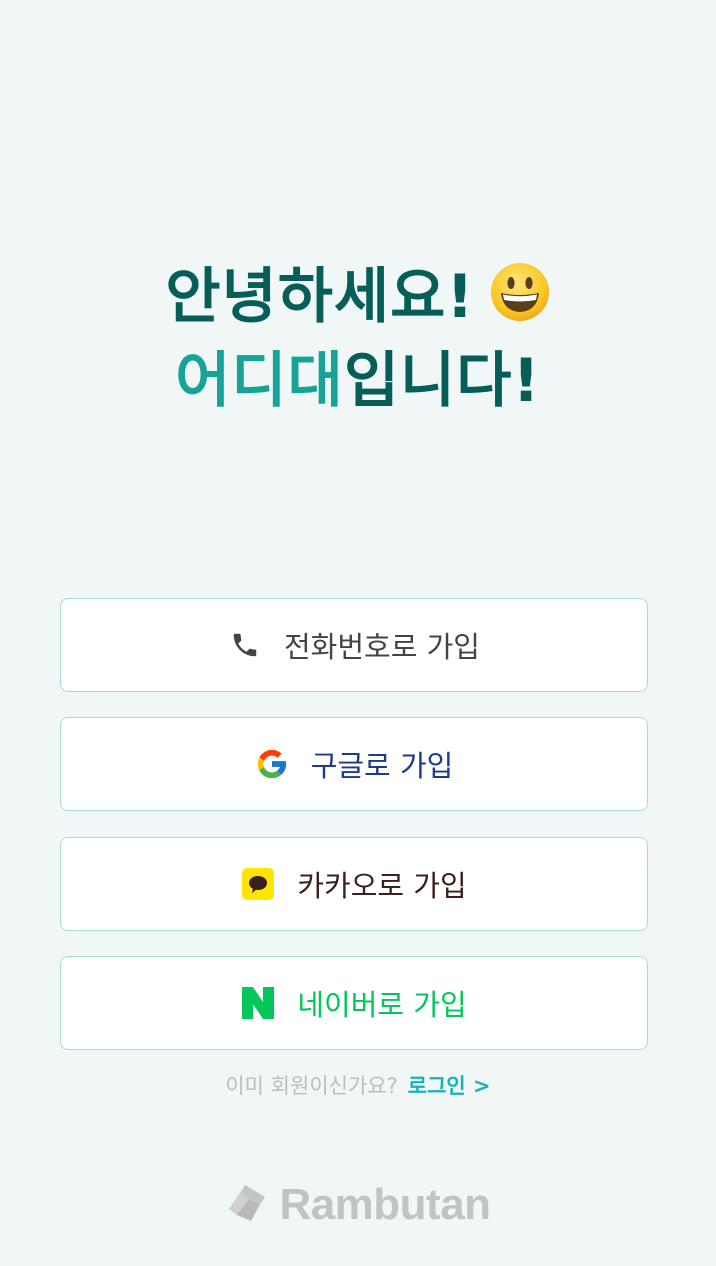 The width and height of the screenshot is (716, 1266). Describe the element at coordinates (258, 1003) in the screenshot. I see `naver-logo-icon` at that location.